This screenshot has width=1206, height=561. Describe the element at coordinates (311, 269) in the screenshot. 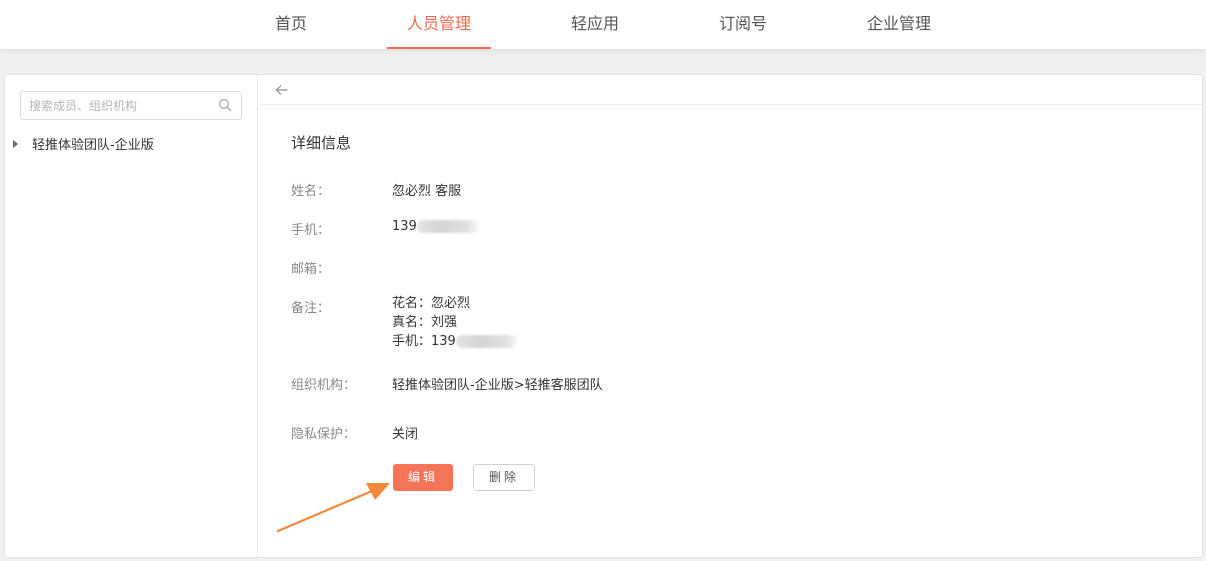

I see `email-label: 邮箱：` at that location.